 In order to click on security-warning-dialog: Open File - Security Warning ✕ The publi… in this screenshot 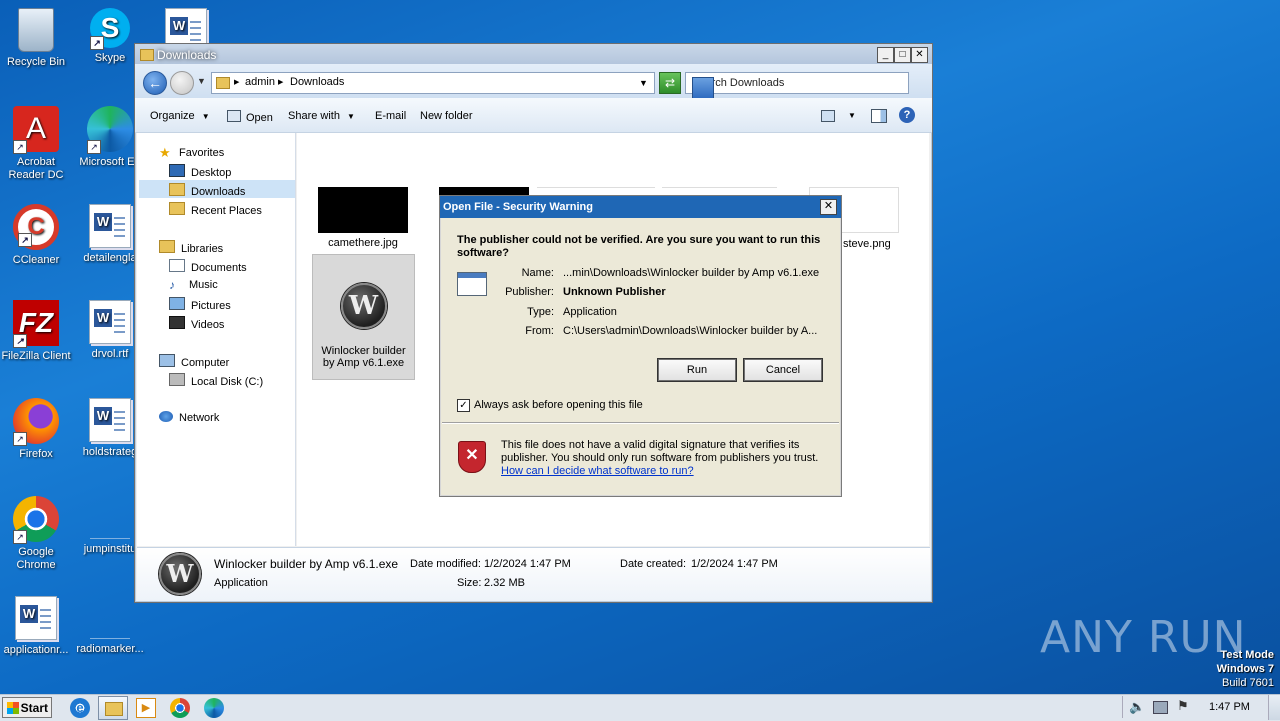, I will do `click(640, 346)`.